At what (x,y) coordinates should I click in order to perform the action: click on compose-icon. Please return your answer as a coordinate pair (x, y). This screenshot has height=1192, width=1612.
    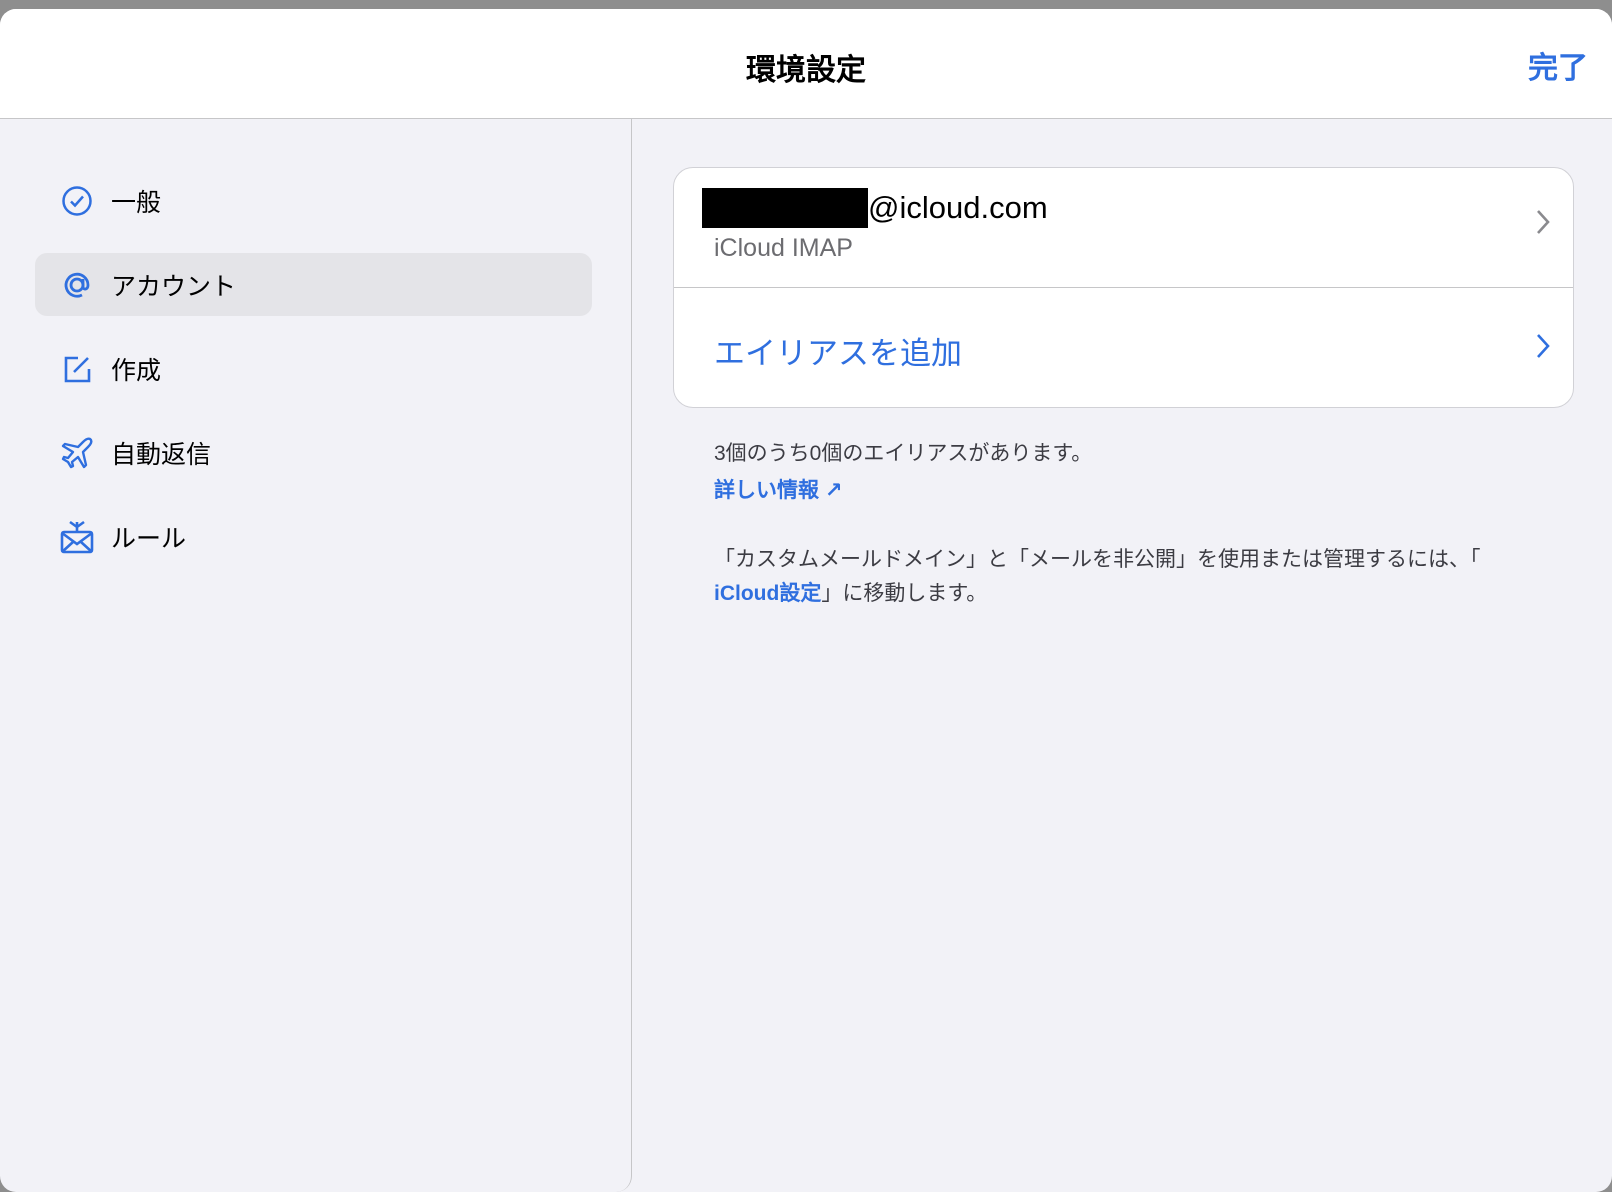
    Looking at the image, I should click on (77, 369).